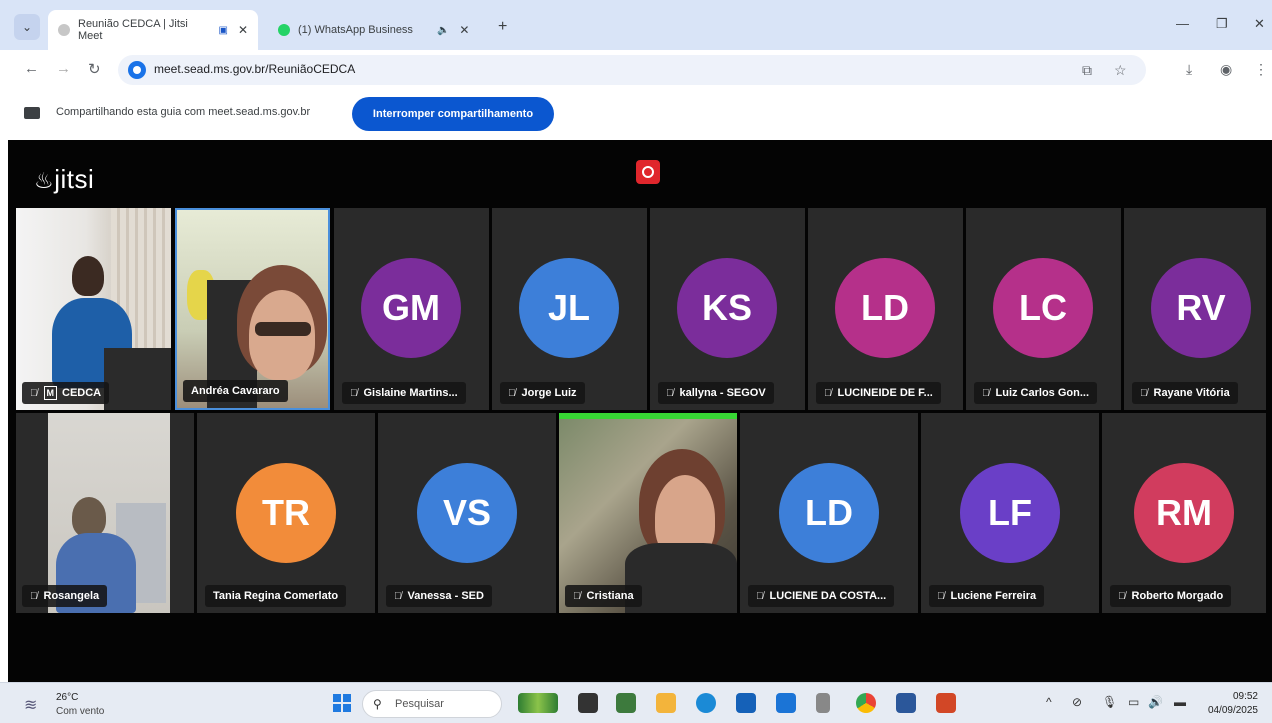 This screenshot has width=1272, height=723. I want to click on volume-icon: 🔊, so click(1155, 702).